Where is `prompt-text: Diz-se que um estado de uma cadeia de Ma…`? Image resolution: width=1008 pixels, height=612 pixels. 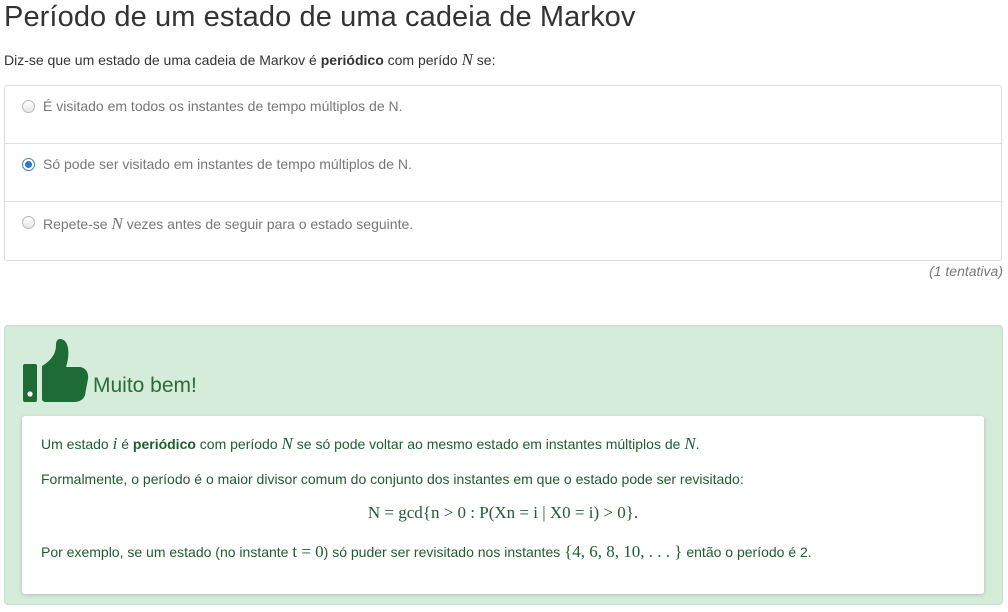
prompt-text: Diz-se que um estado de uma cadeia de Ma… is located at coordinates (162, 60).